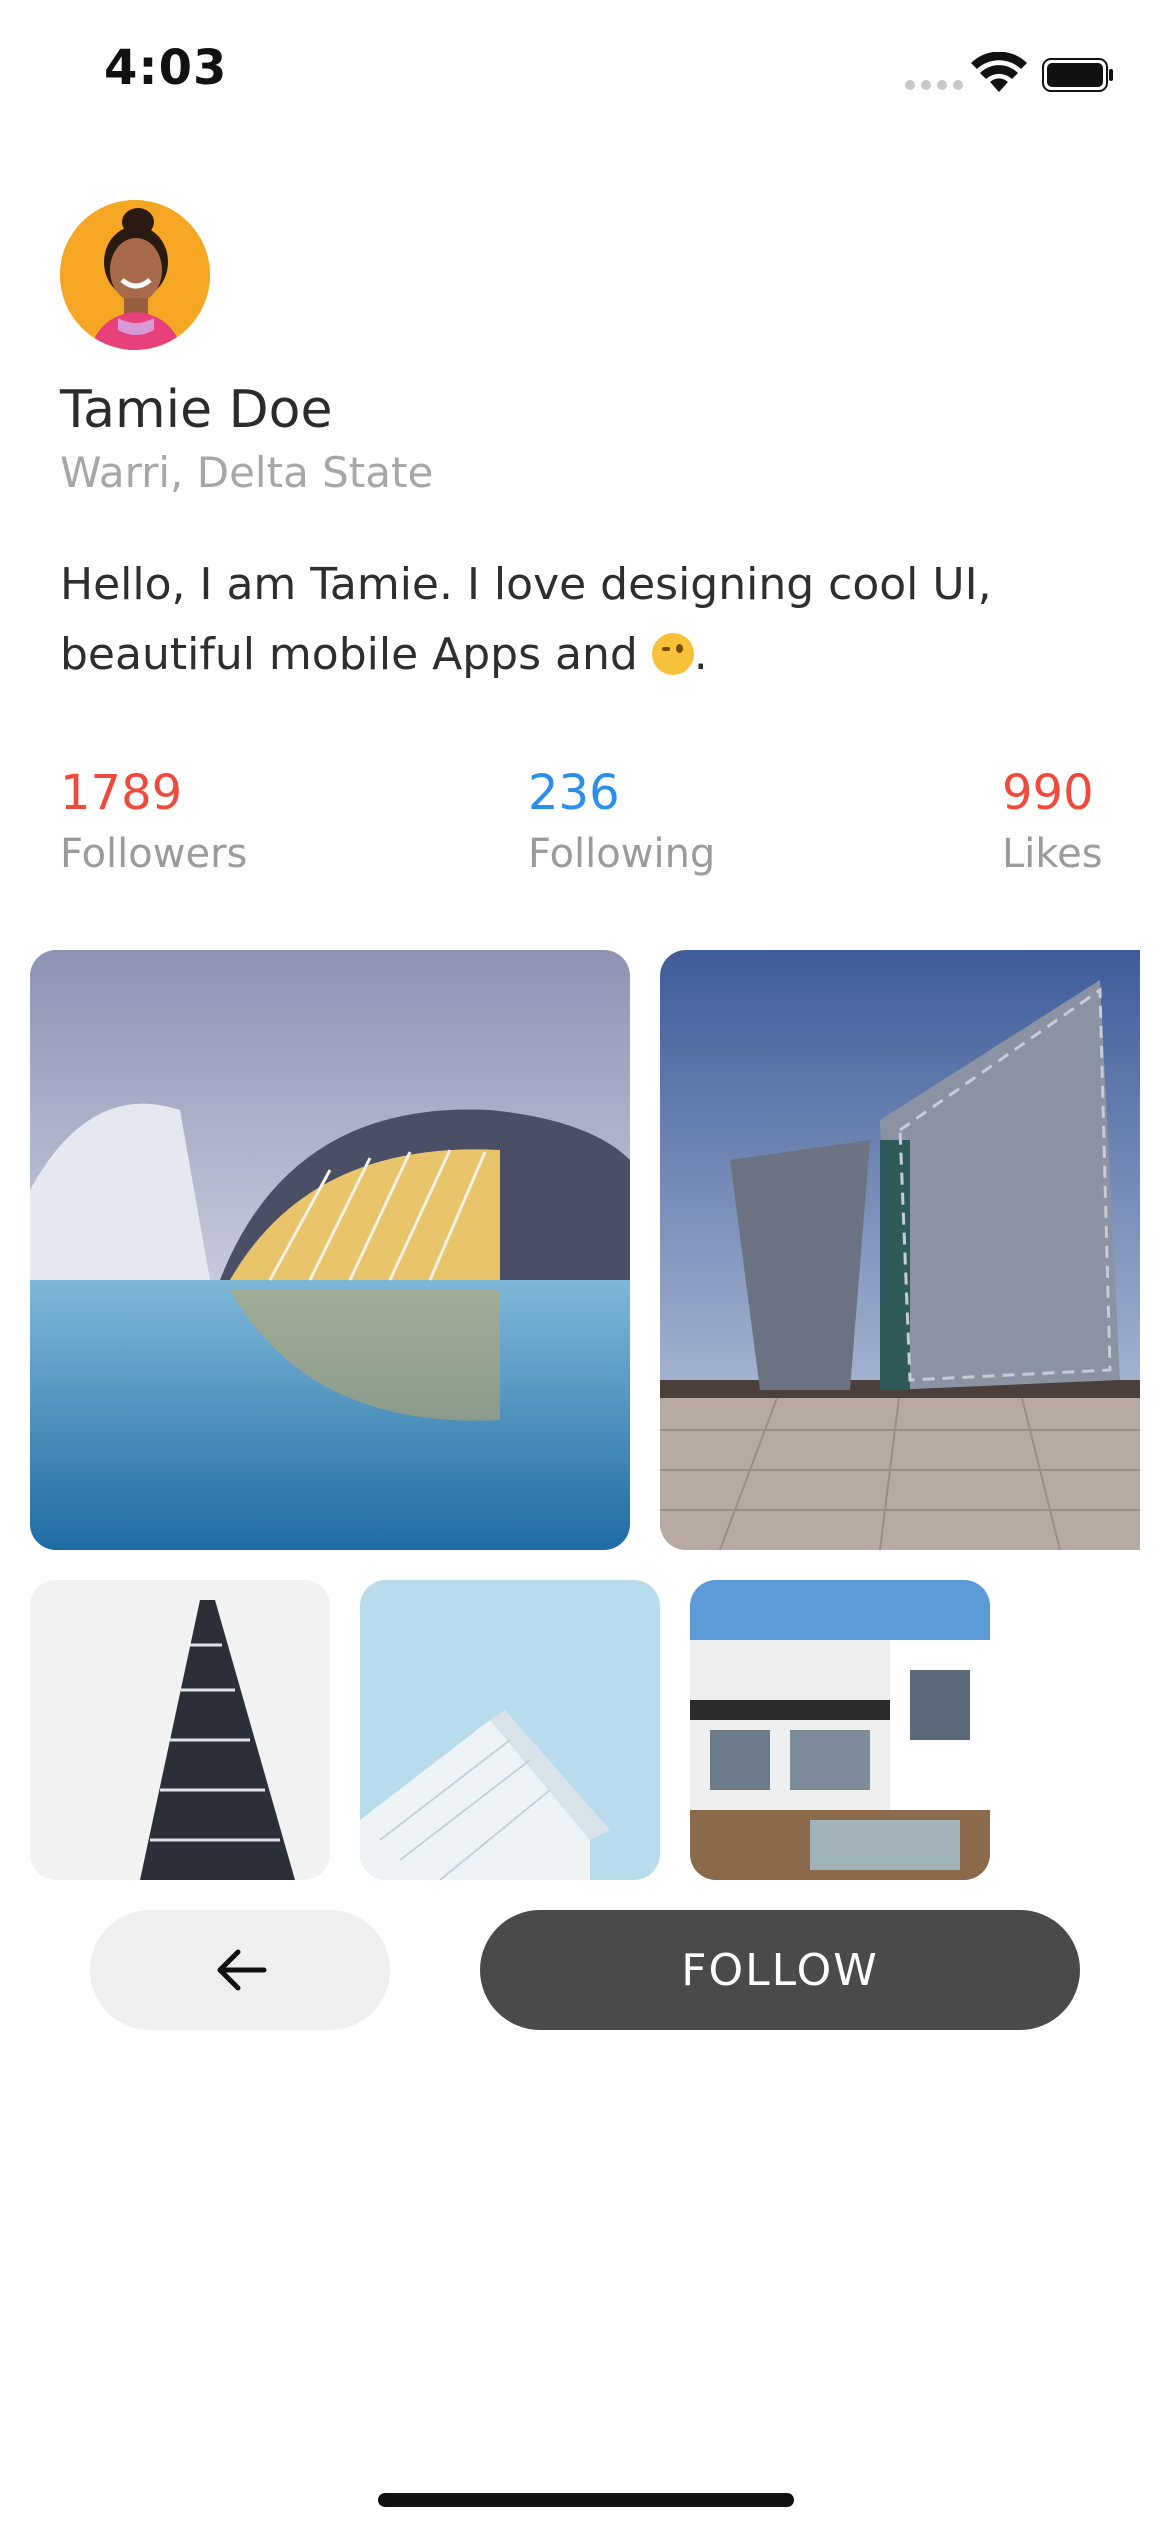 The image size is (1170, 2532). I want to click on follow-button: FOLLOW, so click(780, 1970).